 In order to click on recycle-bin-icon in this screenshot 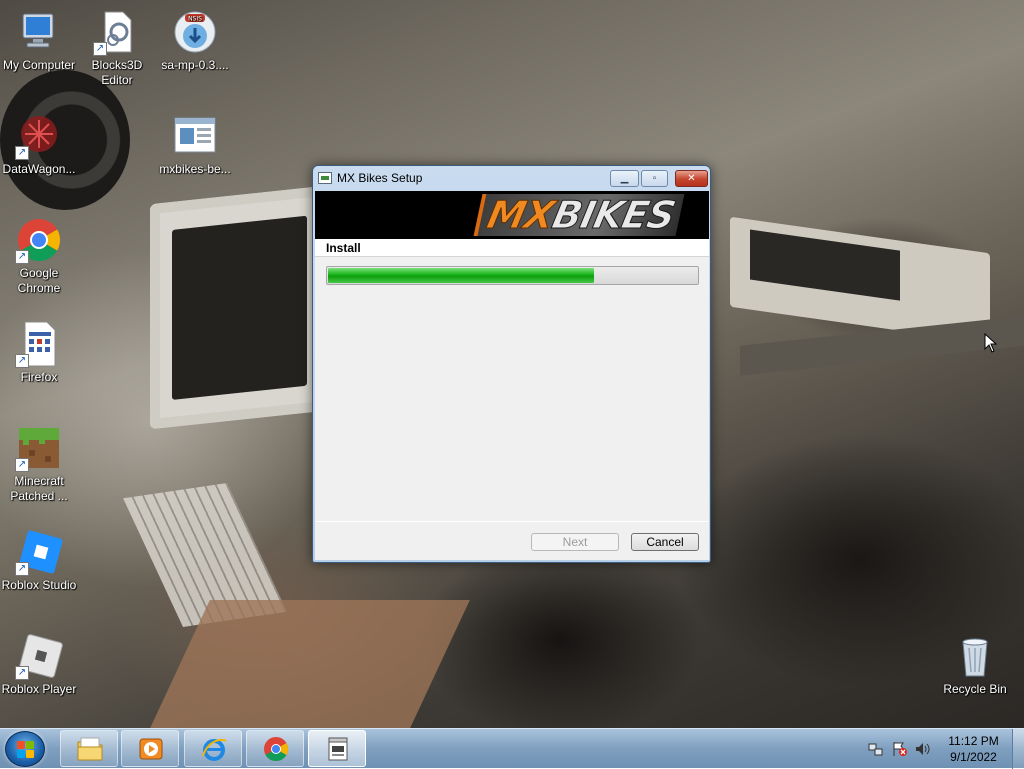, I will do `click(975, 656)`.